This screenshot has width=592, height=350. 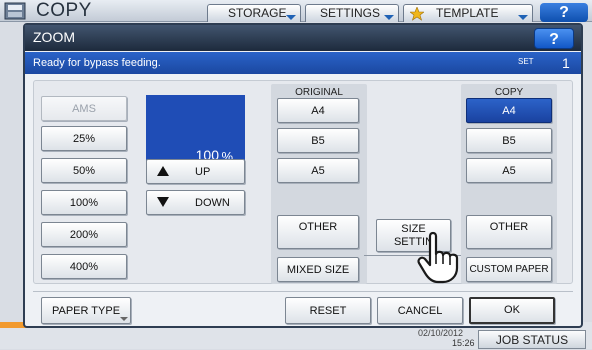 What do you see at coordinates (417, 14) in the screenshot?
I see `star-icon` at bounding box center [417, 14].